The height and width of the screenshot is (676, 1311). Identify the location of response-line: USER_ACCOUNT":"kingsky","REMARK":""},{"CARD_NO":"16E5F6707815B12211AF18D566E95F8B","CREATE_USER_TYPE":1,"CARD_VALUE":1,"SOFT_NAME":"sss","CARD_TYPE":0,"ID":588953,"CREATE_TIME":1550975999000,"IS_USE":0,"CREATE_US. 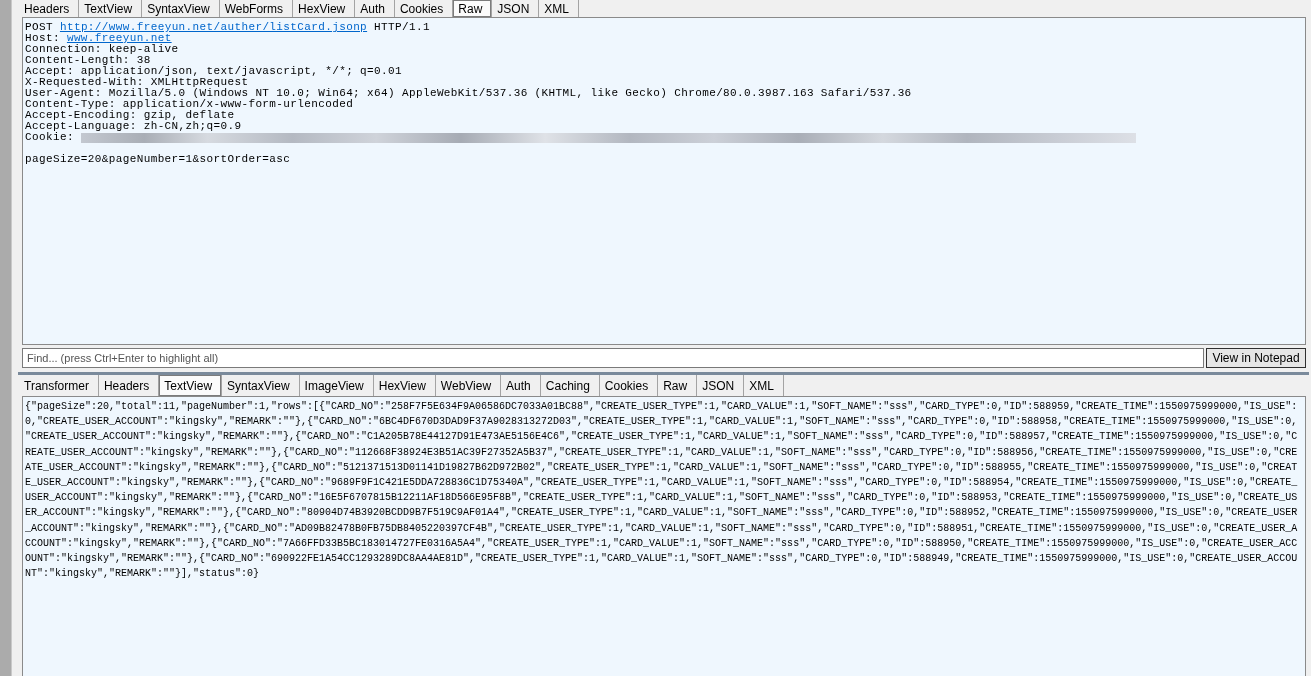
(662, 498).